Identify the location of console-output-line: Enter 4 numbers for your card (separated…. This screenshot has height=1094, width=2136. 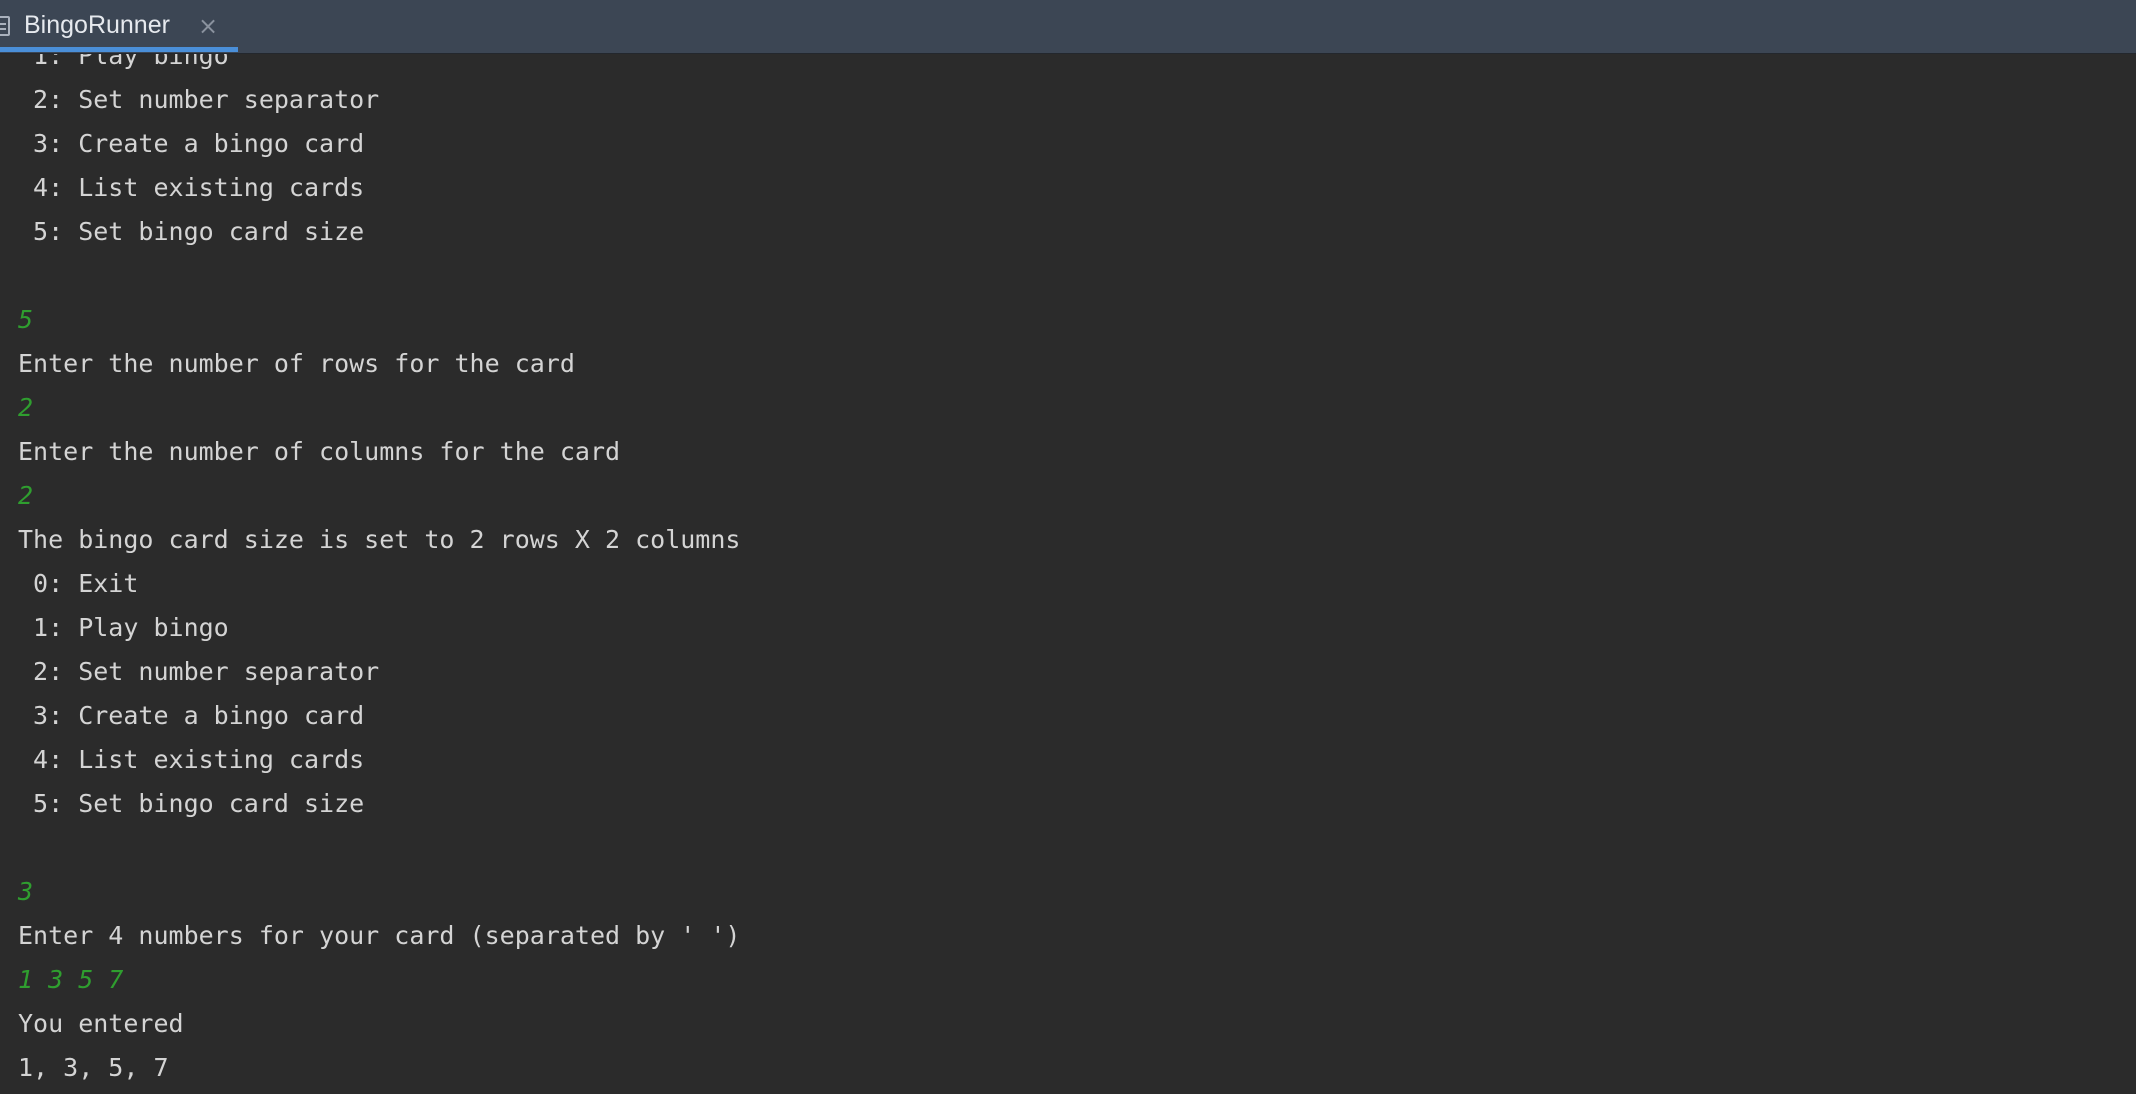
(379, 935).